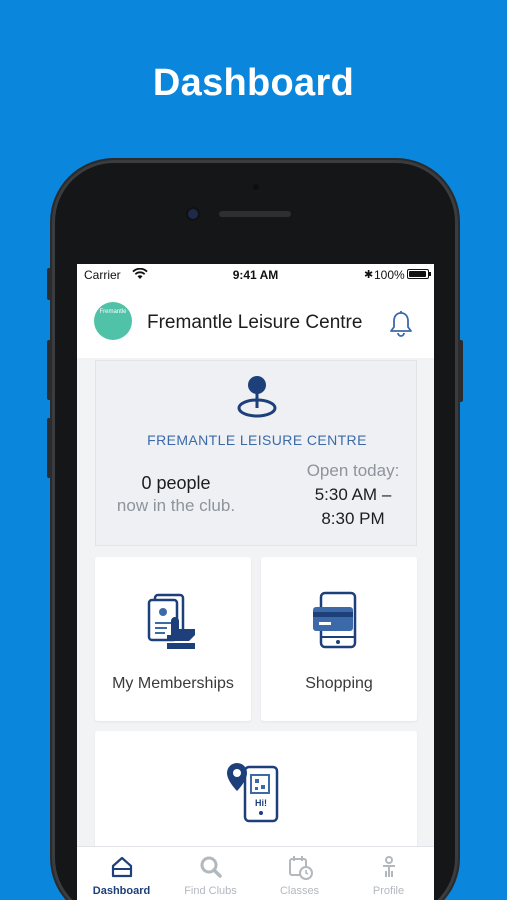 This screenshot has width=507, height=900. Describe the element at coordinates (173, 683) in the screenshot. I see `my-memberships-label: My Memberships` at that location.